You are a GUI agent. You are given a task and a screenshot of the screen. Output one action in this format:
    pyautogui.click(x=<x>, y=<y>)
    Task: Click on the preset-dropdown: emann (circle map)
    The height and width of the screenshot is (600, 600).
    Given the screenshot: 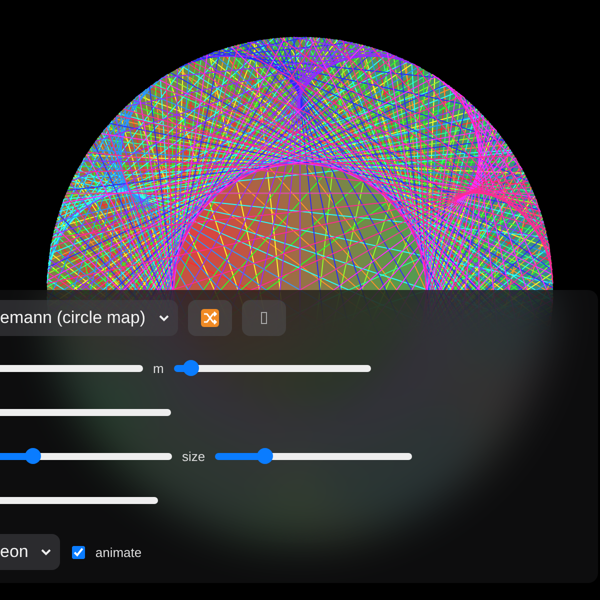 What is the action you would take?
    pyautogui.click(x=89, y=318)
    